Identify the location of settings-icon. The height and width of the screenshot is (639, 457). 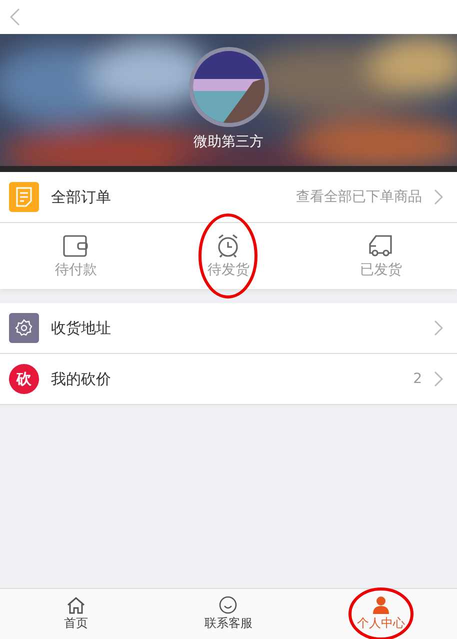
(24, 328).